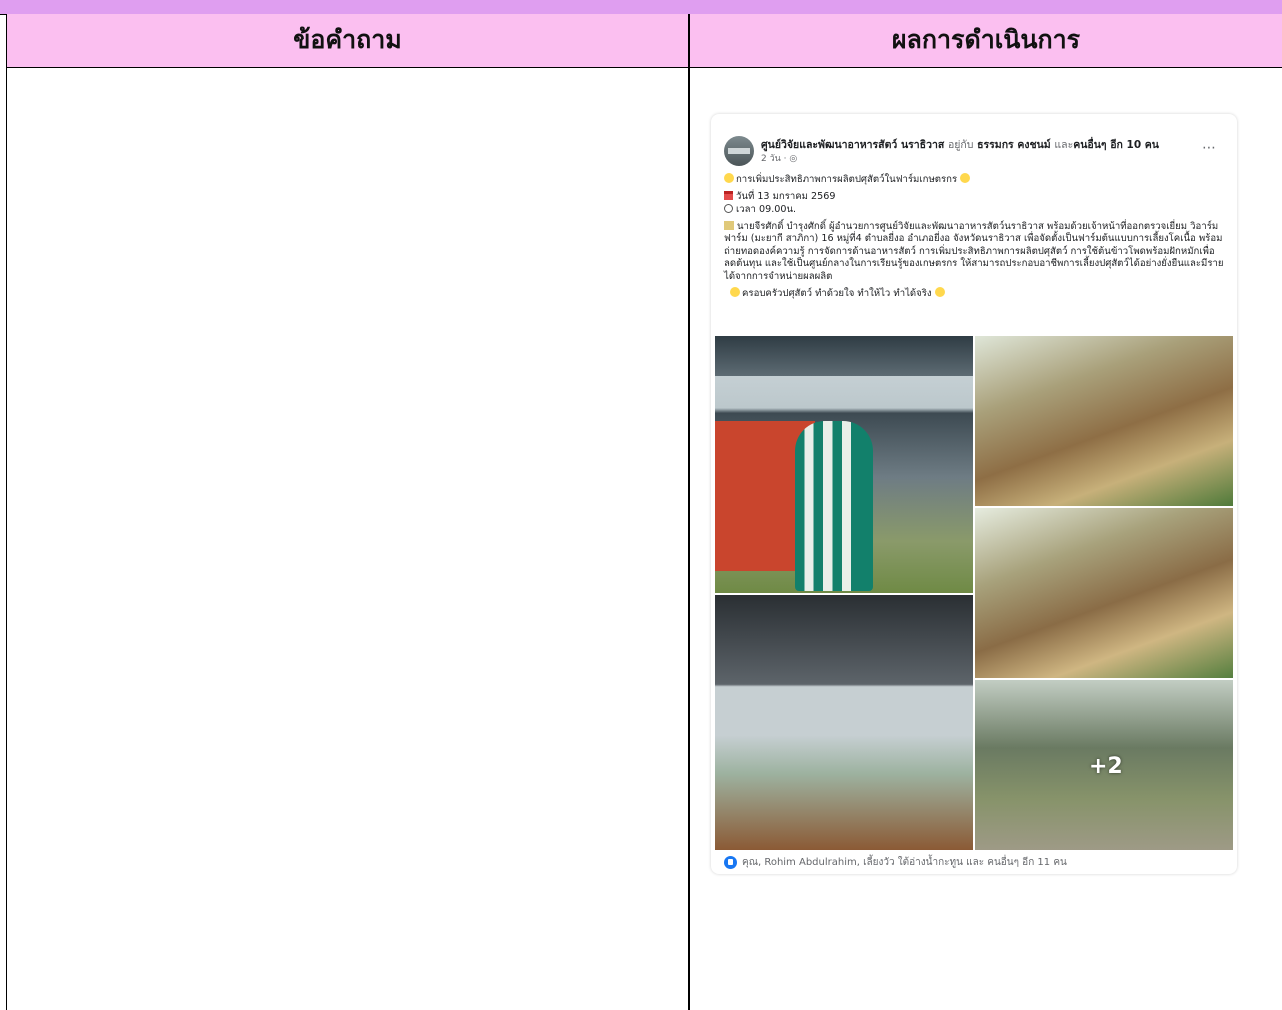 Image resolution: width=1282 pixels, height=1010 pixels. Describe the element at coordinates (1116, 145) in the screenshot. I see `others-link: คนอื่นๆ อีก 10 คน` at that location.